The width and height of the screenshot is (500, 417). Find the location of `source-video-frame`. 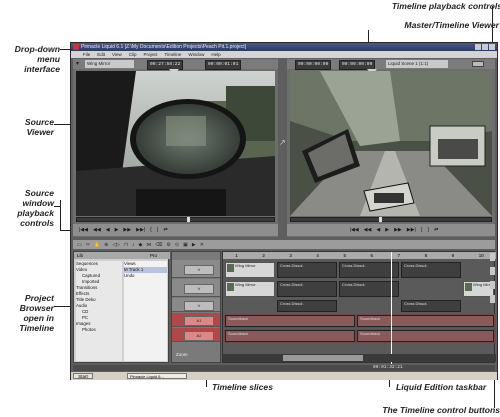

source-video-frame is located at coordinates (175, 143).